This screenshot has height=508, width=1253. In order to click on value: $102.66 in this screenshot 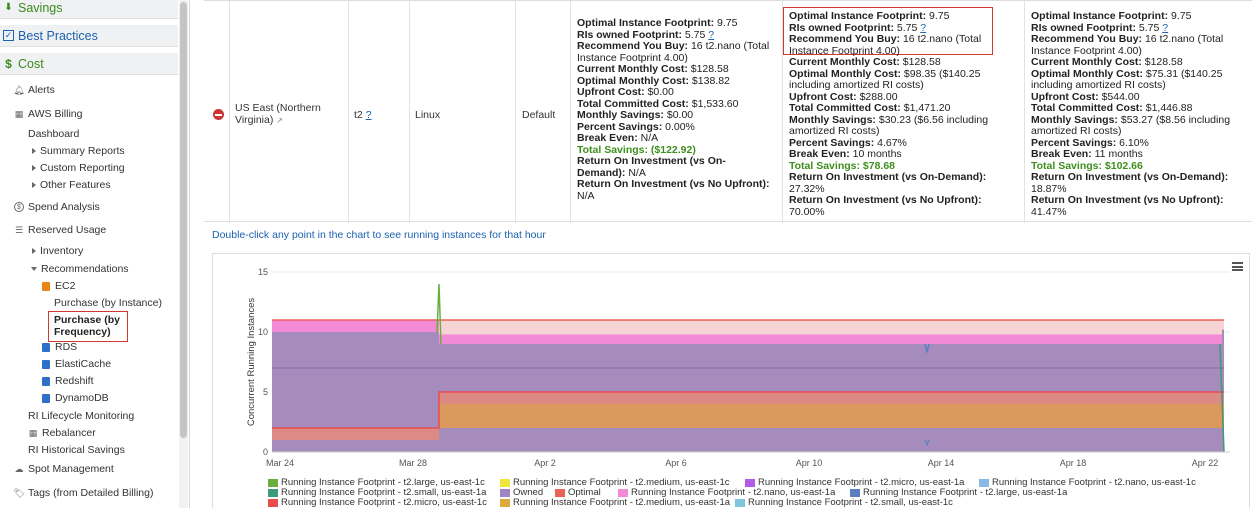, I will do `click(1123, 165)`.